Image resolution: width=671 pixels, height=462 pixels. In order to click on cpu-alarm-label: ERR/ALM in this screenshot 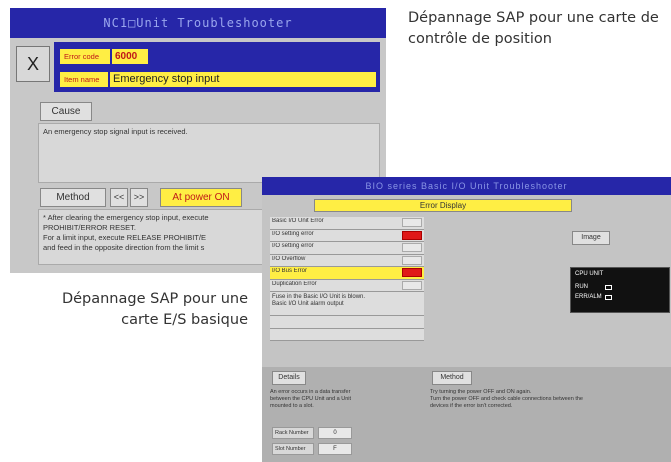, I will do `click(588, 297)`.